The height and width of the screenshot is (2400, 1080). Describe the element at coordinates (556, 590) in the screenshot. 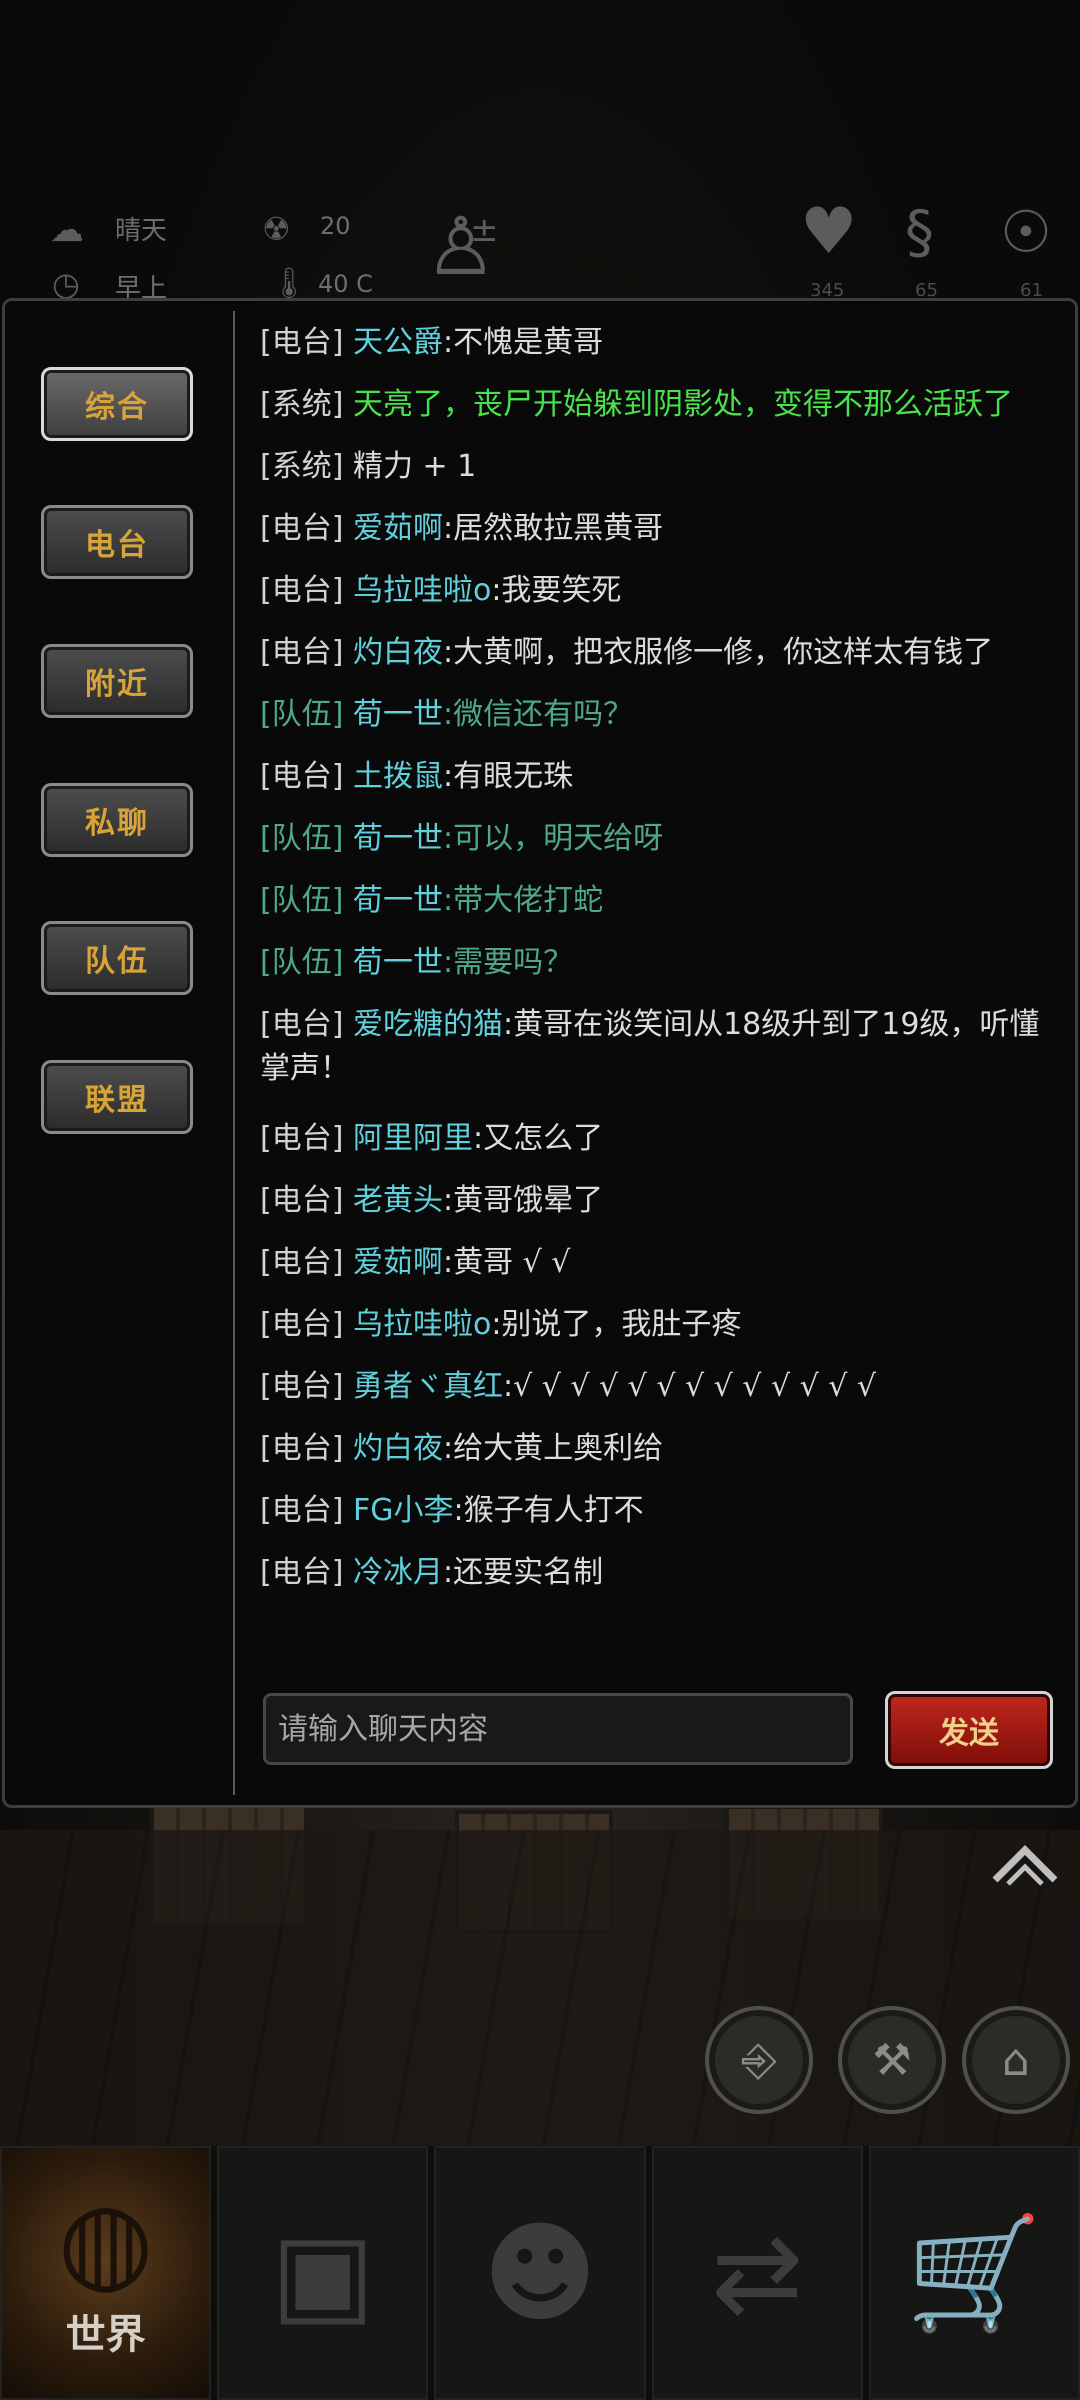

I see `message-text: :我要笑死` at that location.